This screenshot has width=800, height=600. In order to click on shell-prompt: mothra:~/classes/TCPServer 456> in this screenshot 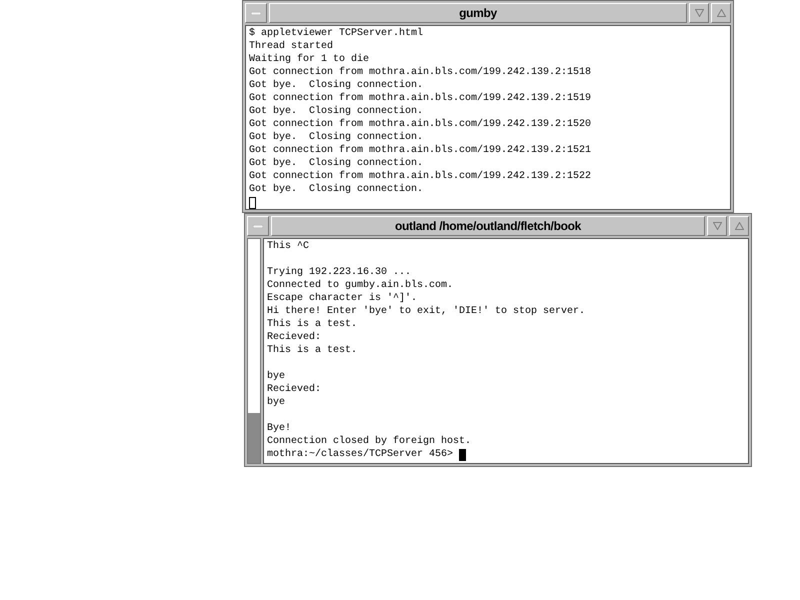, I will do `click(360, 454)`.